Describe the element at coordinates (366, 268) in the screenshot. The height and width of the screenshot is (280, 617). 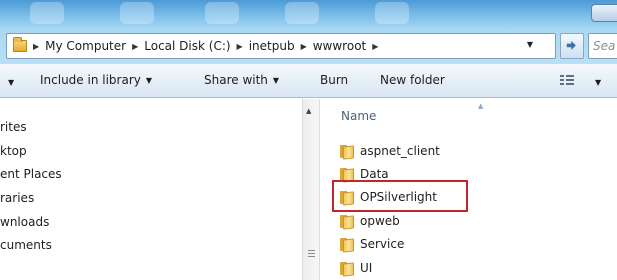
I see `list-item-label: UI` at that location.